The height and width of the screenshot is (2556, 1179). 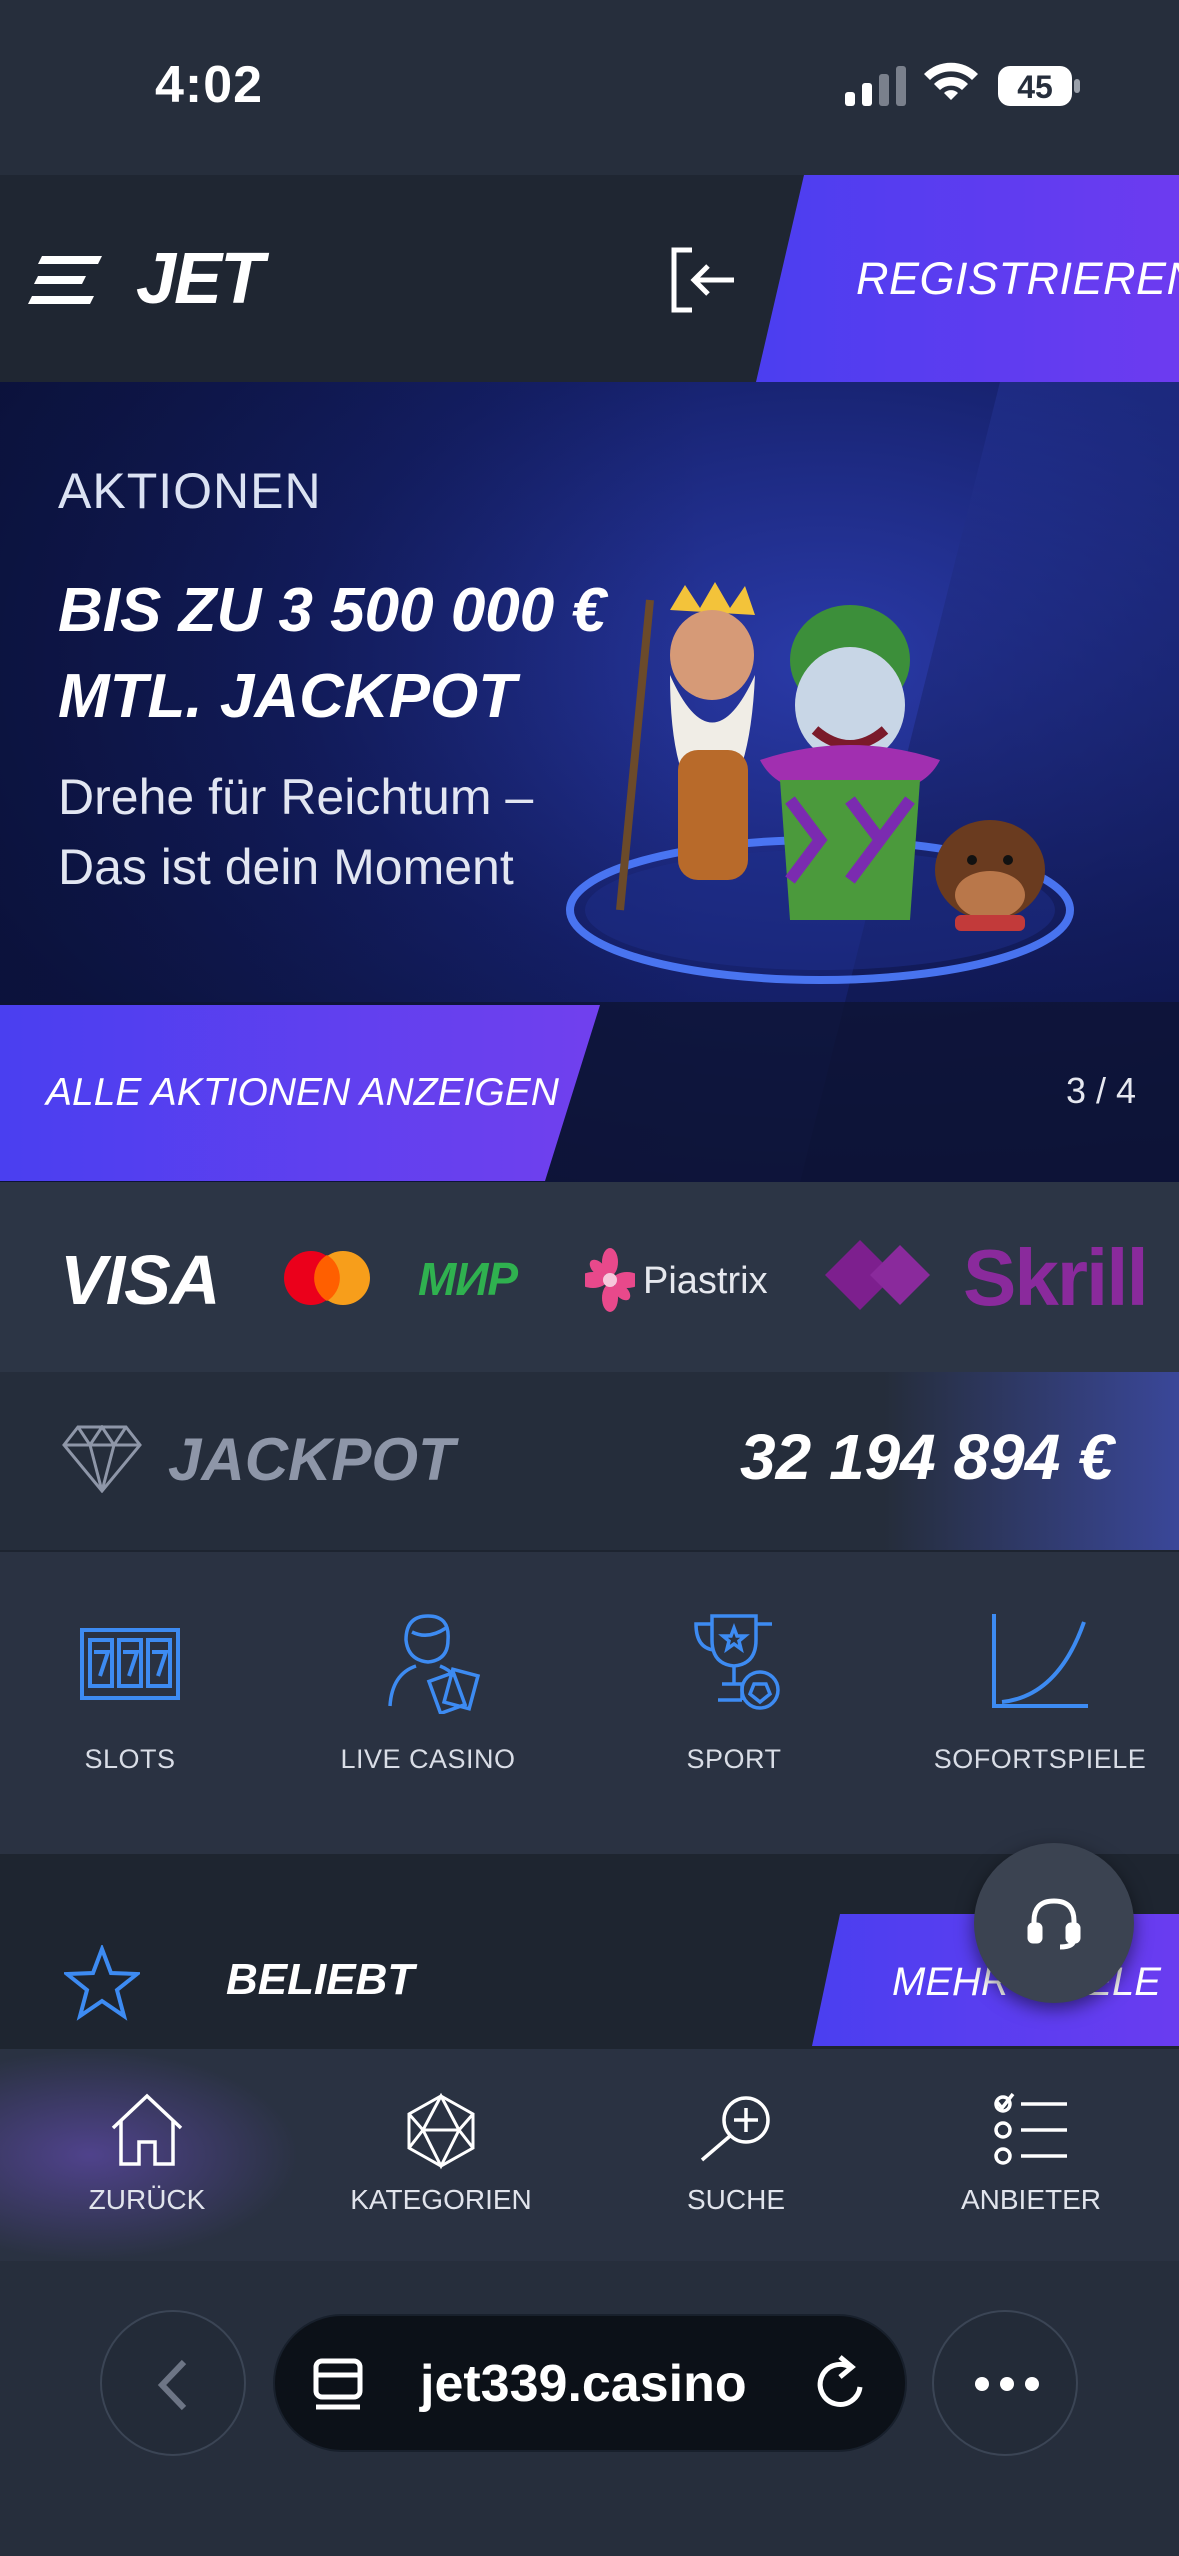 I want to click on reload-icon, so click(x=841, y=2384).